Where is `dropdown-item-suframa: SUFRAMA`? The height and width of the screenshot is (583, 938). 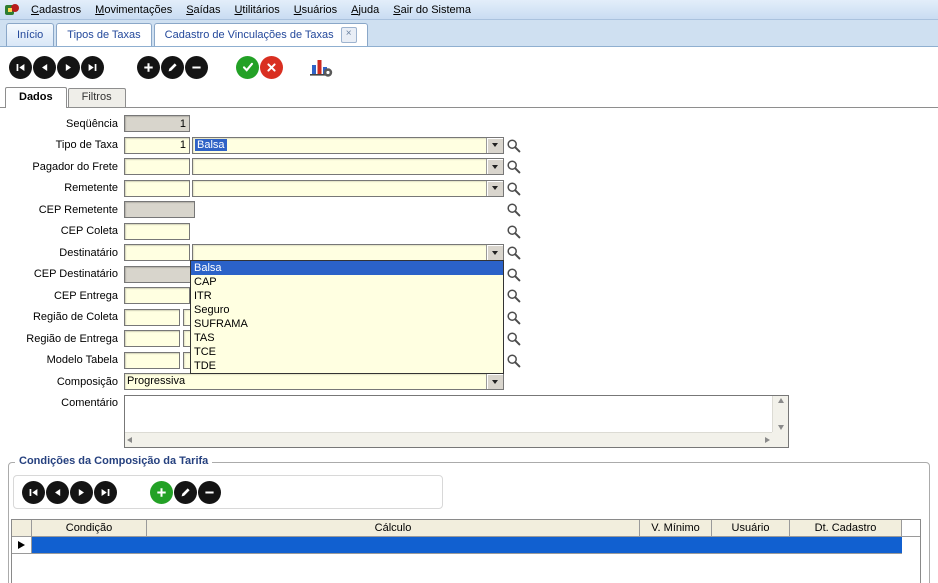
dropdown-item-suframa: SUFRAMA is located at coordinates (347, 324).